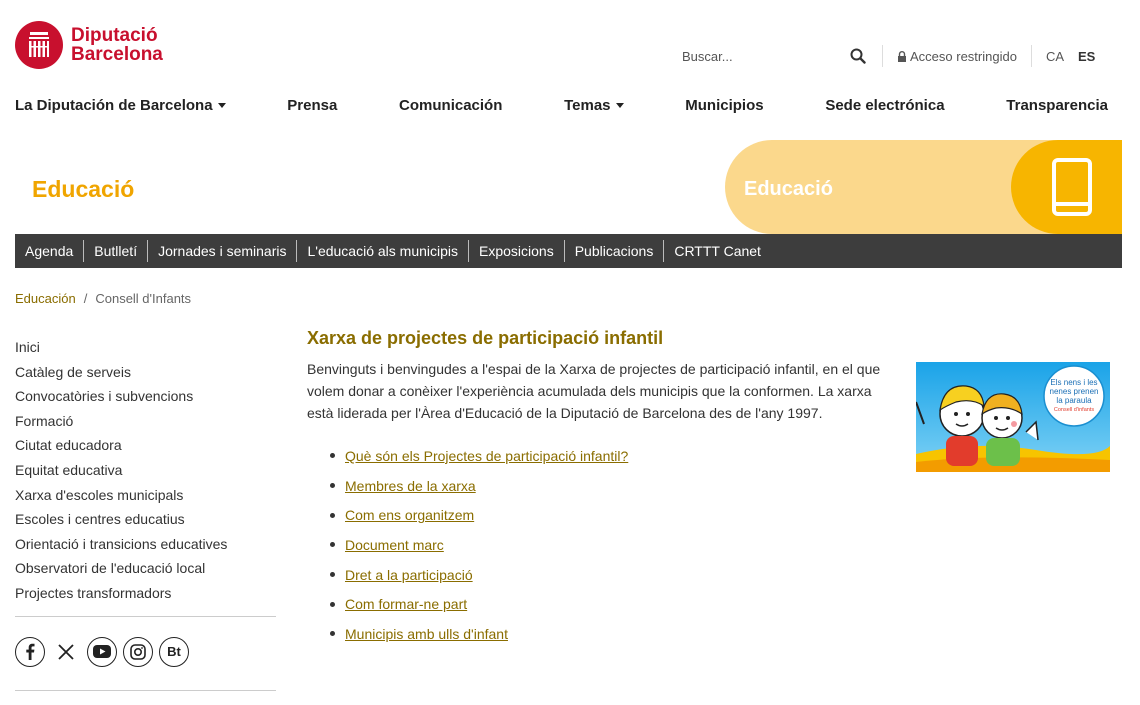  I want to click on link-com-ens-organitzem: Com ens organitzem, so click(409, 515).